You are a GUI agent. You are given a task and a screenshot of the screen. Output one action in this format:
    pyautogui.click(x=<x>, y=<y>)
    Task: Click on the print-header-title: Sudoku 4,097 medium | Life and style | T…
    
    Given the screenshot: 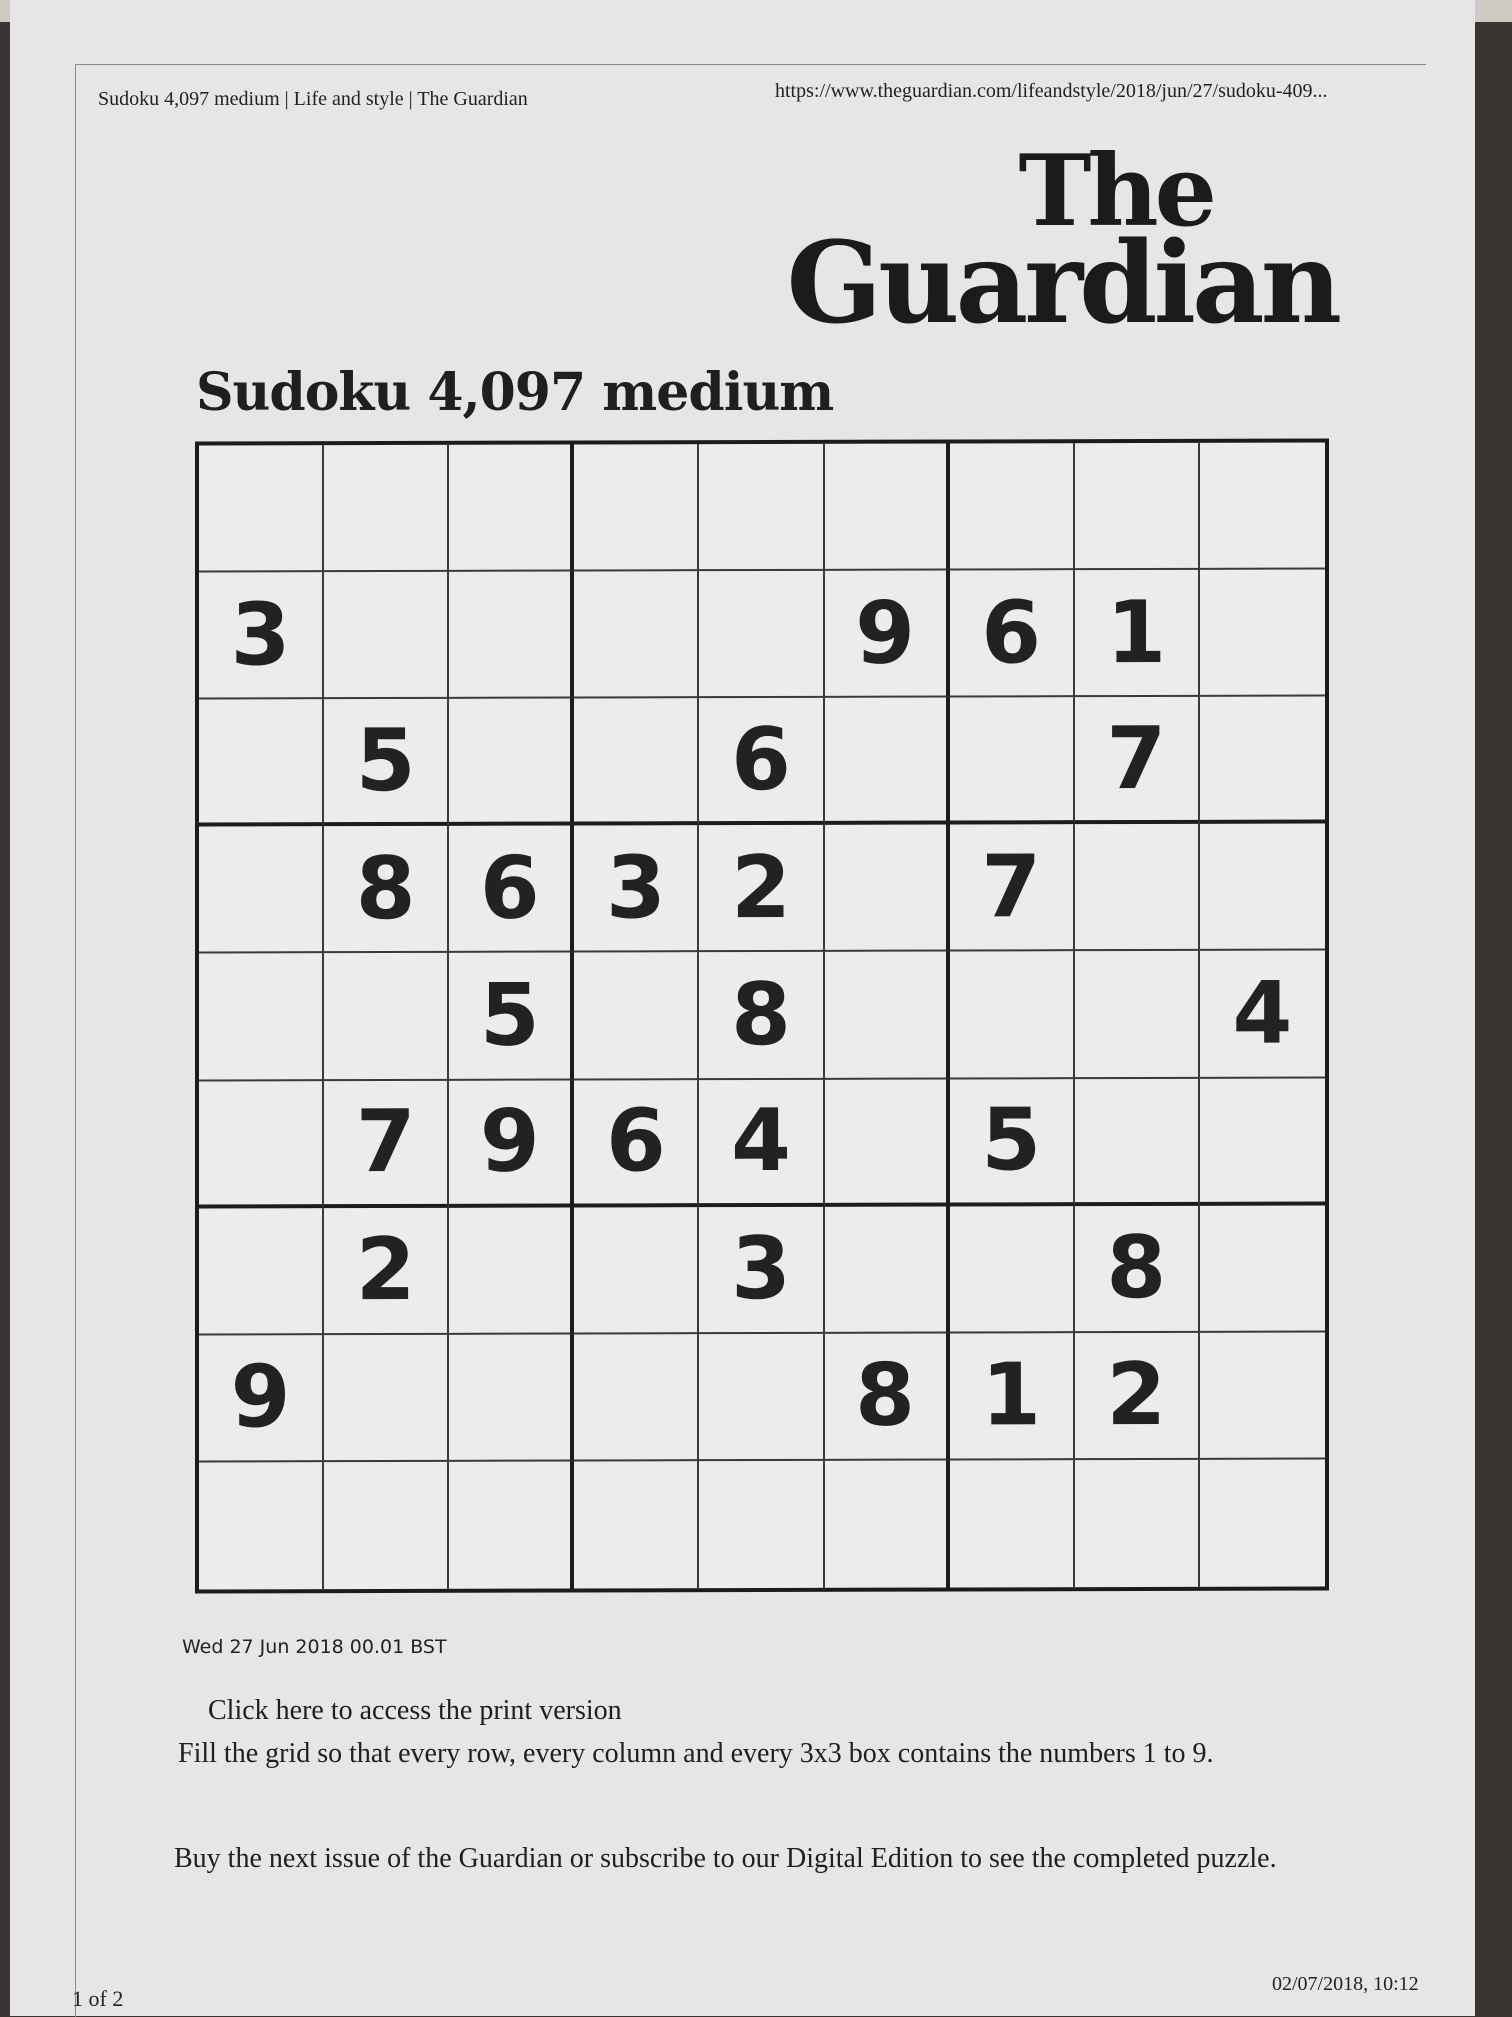 What is the action you would take?
    pyautogui.click(x=313, y=99)
    